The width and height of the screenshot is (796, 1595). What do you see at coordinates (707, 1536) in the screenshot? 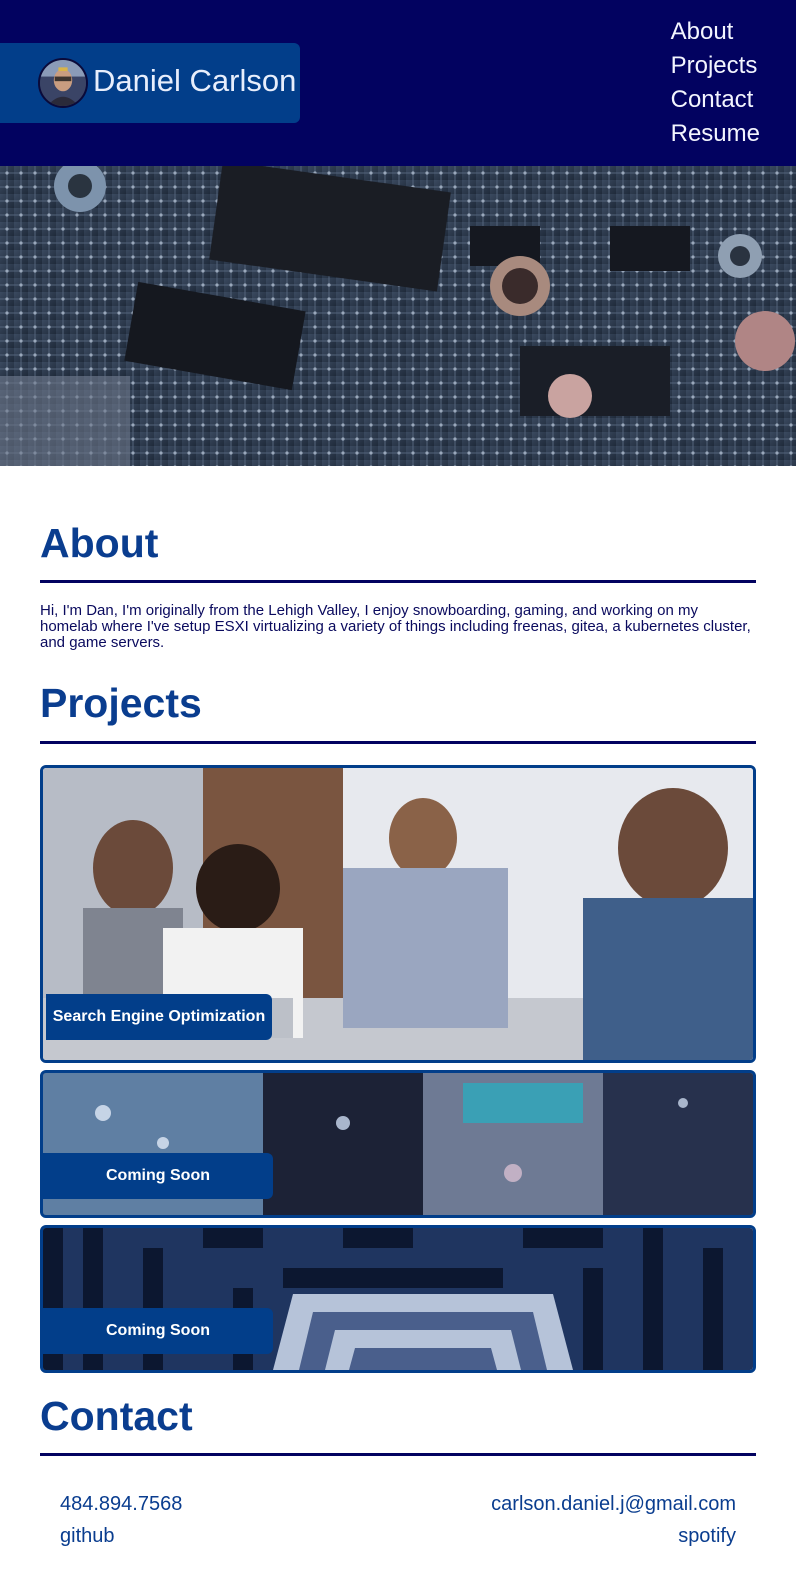
I see `spotify-link: spotify` at bounding box center [707, 1536].